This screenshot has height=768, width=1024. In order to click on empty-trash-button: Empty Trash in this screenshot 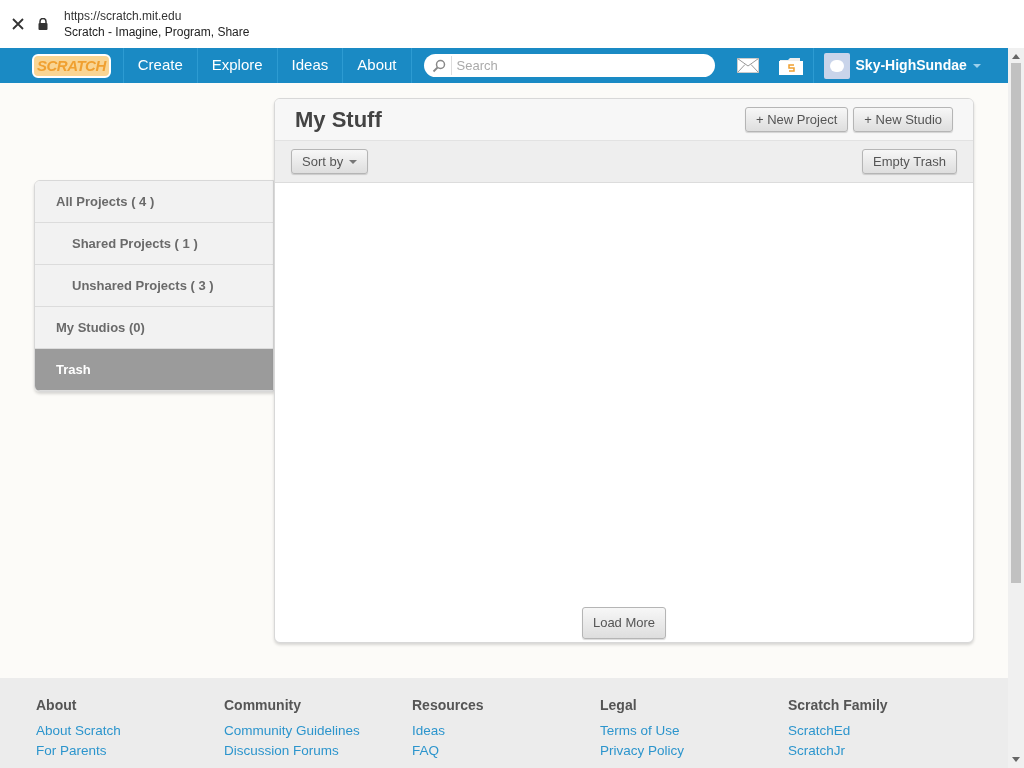, I will do `click(909, 161)`.